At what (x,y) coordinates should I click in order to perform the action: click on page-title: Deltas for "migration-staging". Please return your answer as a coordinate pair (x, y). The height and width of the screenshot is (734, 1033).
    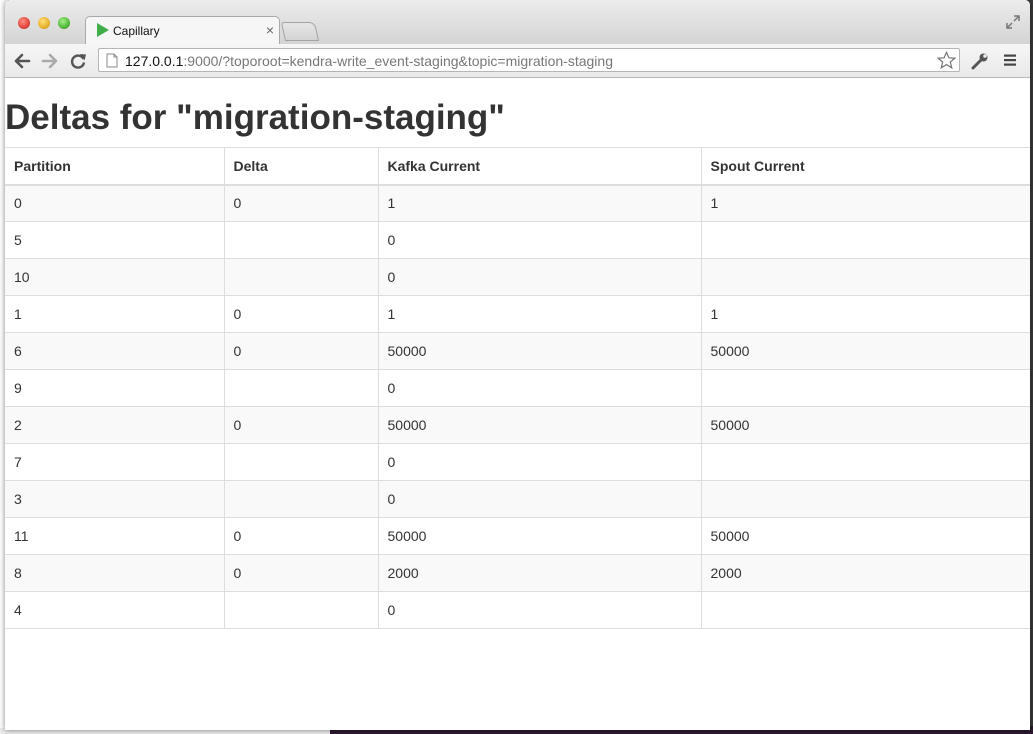
    Looking at the image, I should click on (255, 117).